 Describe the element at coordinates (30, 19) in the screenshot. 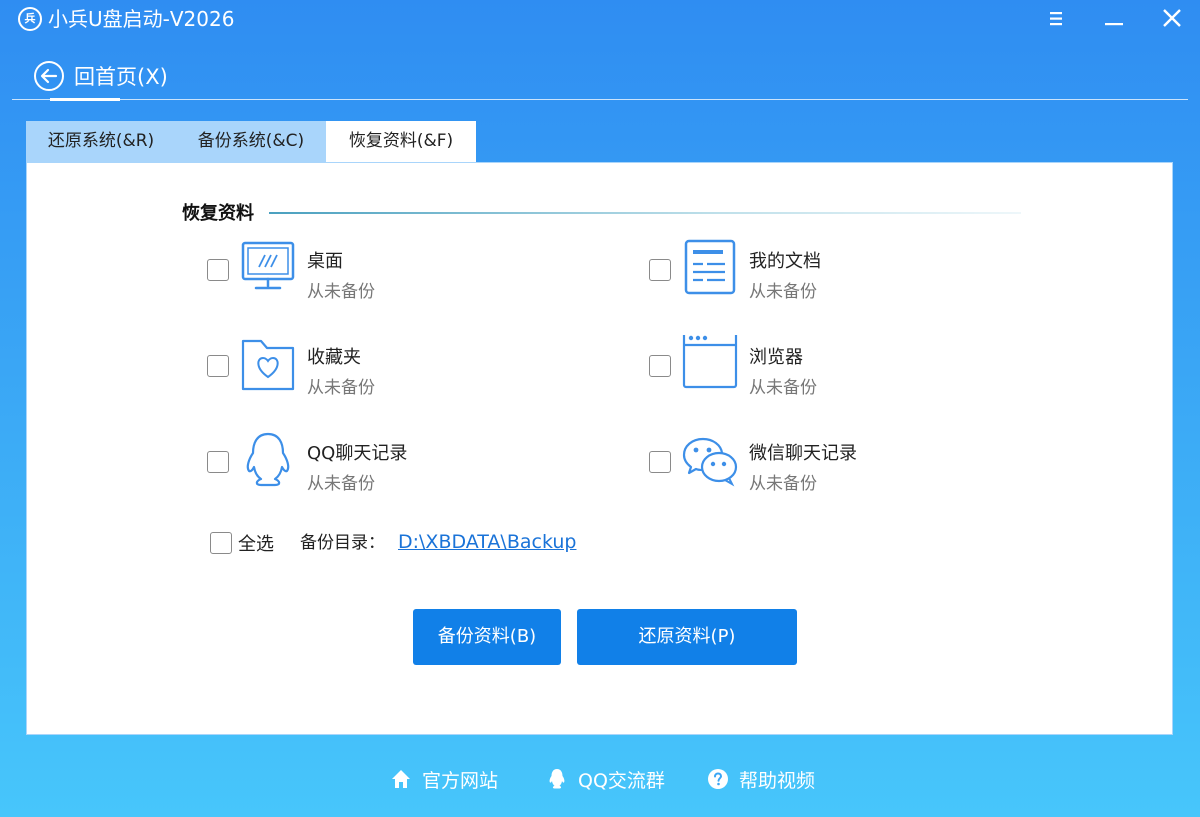

I see `app-logo-icon: 兵` at that location.